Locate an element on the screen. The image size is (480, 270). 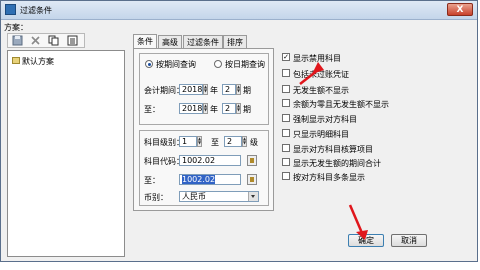
annotation-arrow-checkbox is located at coordinates (311, 73).